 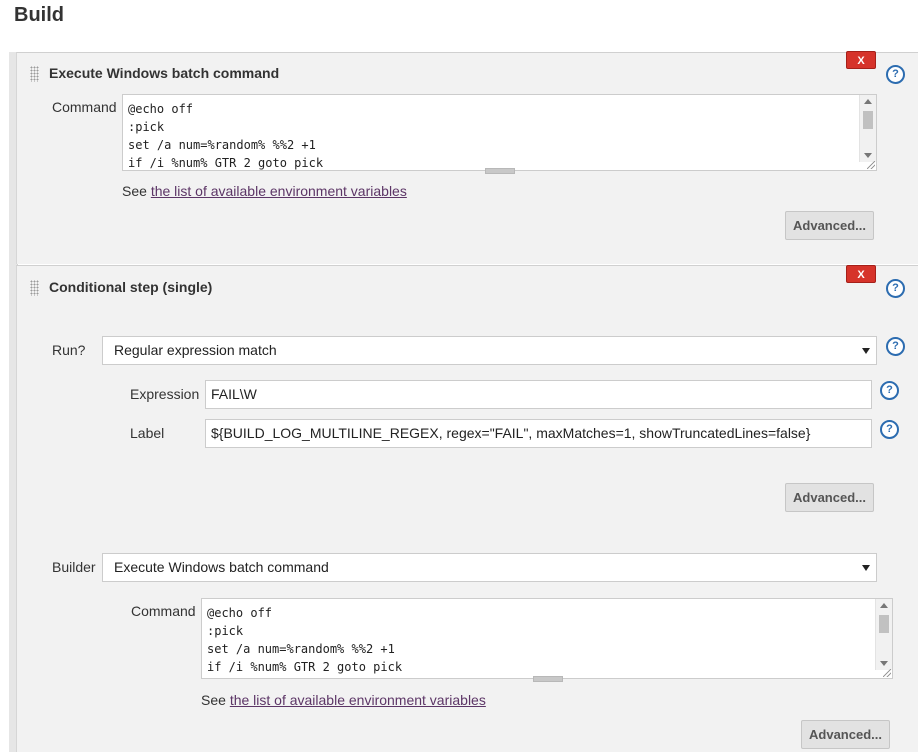 What do you see at coordinates (165, 394) in the screenshot?
I see `expression-label: Expression` at bounding box center [165, 394].